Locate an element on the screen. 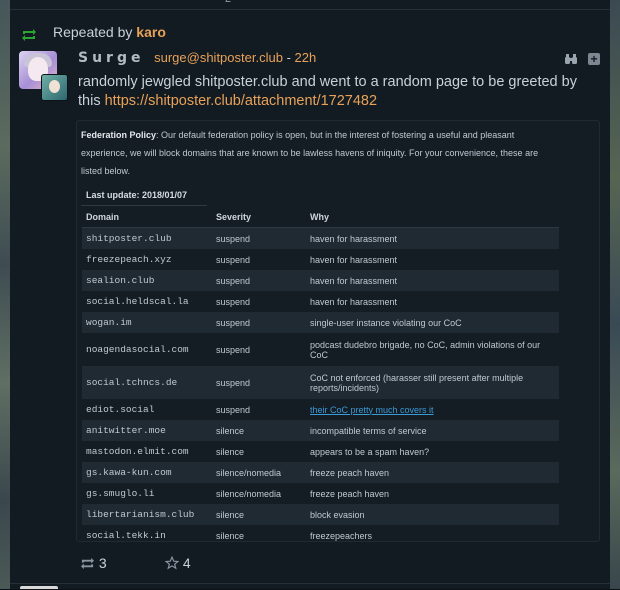  why-link: their CoC pretty much covers it is located at coordinates (372, 410).